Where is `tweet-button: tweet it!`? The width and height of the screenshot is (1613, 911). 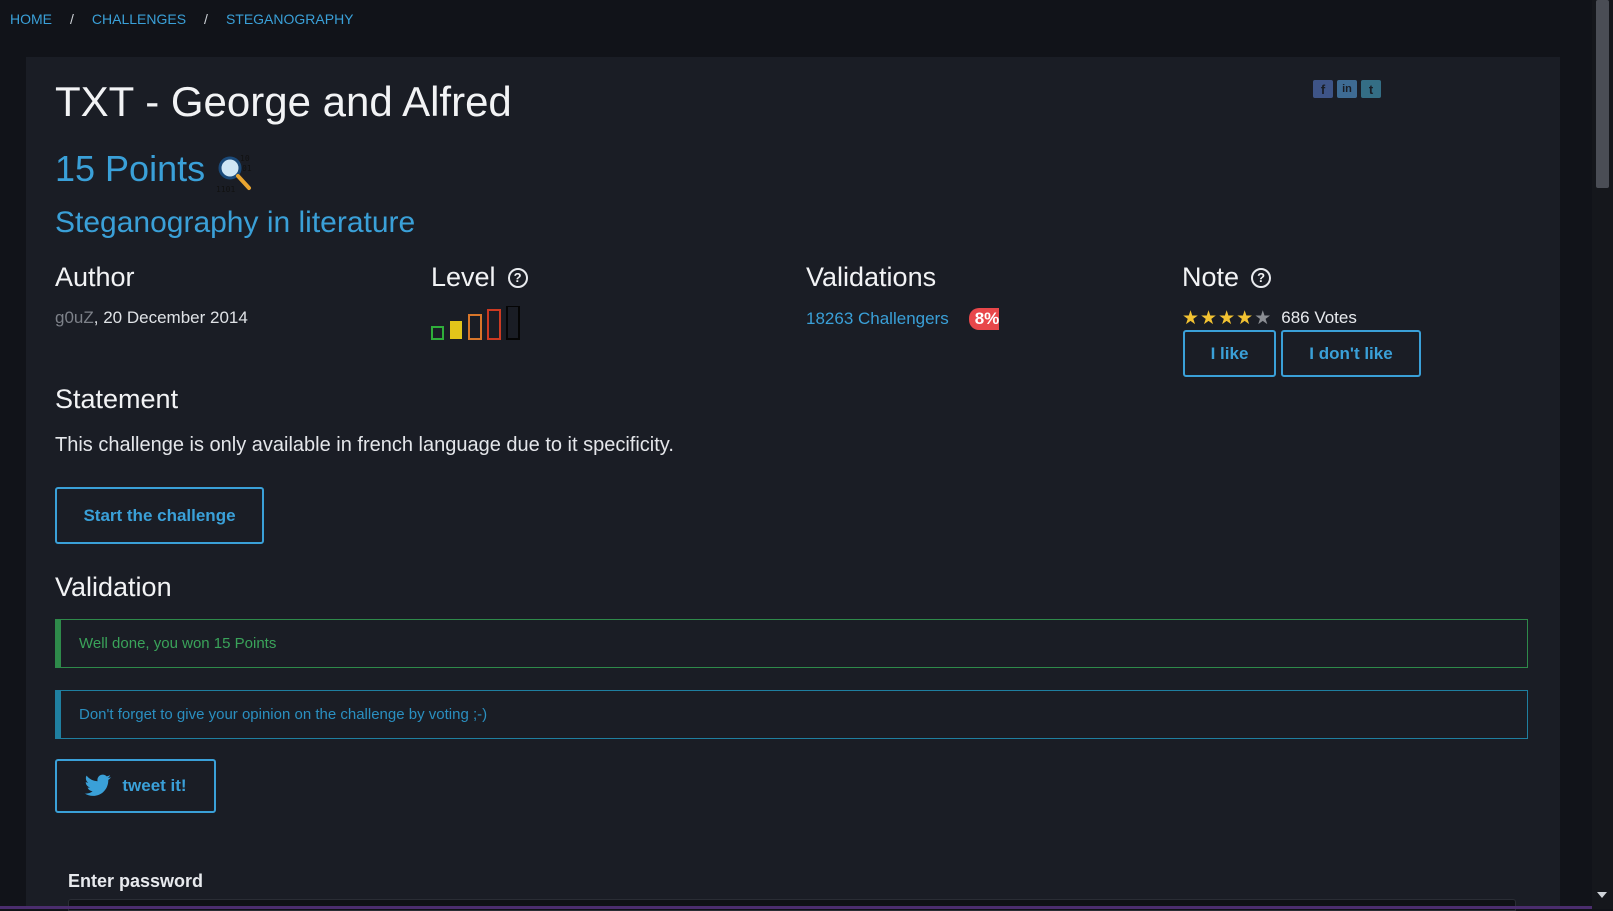
tweet-button: tweet it! is located at coordinates (135, 786).